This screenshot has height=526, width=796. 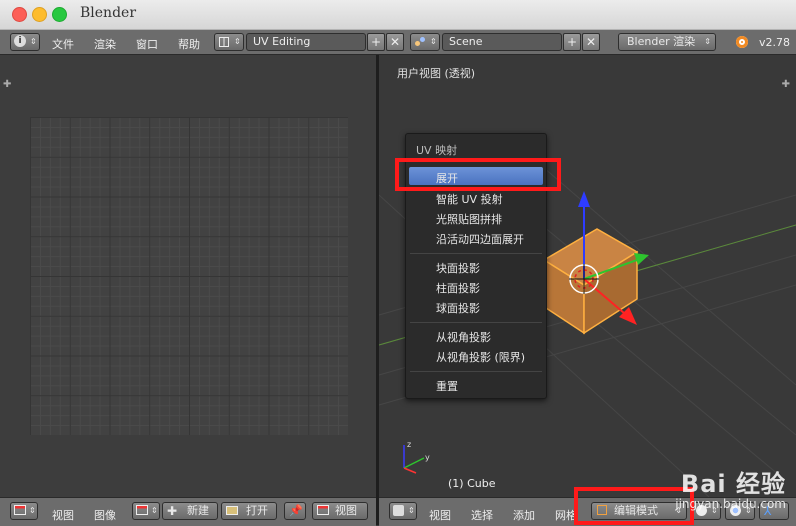 What do you see at coordinates (409, 444) in the screenshot?
I see `svg-text: z` at bounding box center [409, 444].